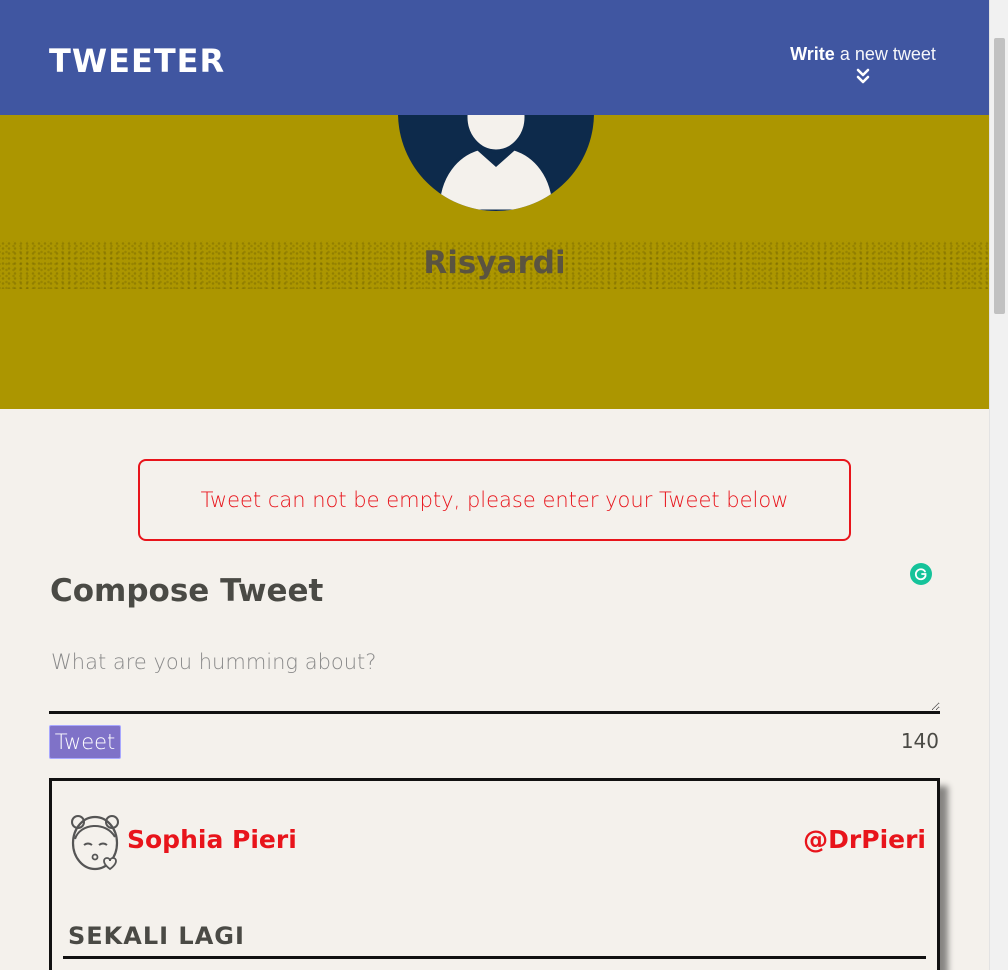  I want to click on profile-name: Risyardi, so click(494, 263).